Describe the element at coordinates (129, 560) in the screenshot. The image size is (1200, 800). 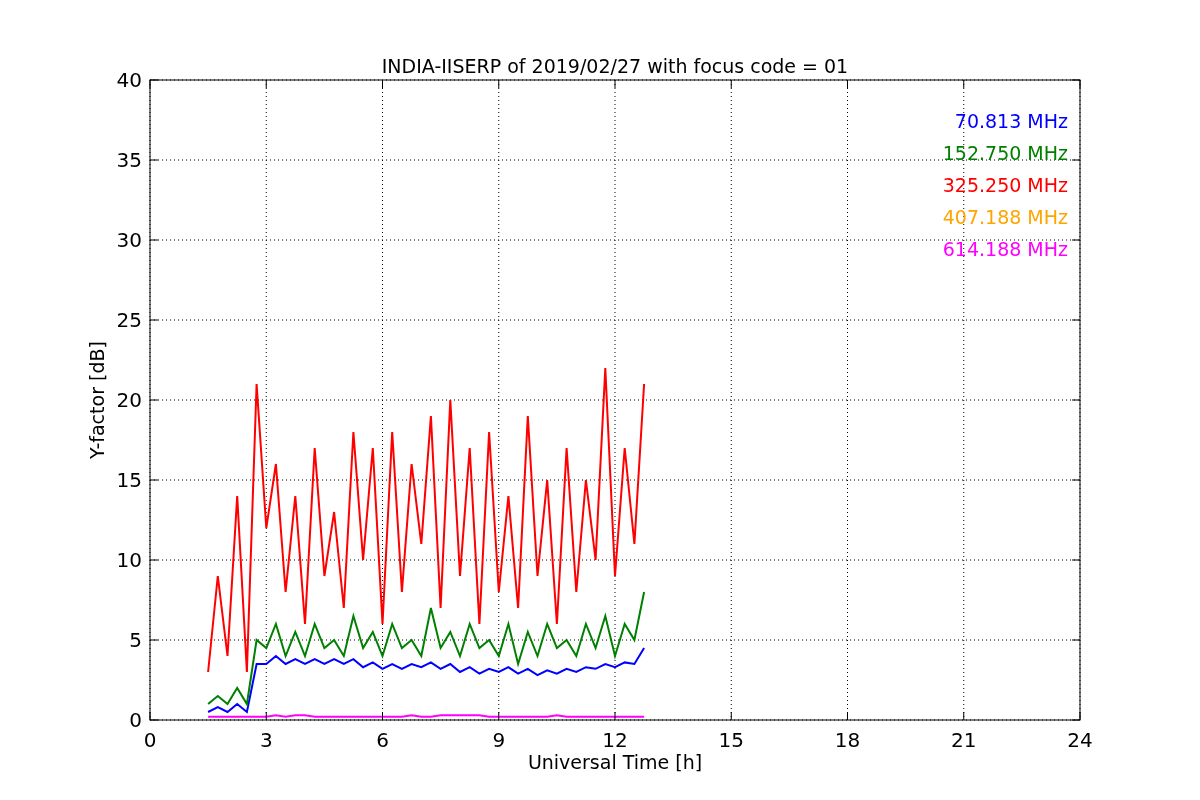
I see `y-tick-label: 10` at that location.